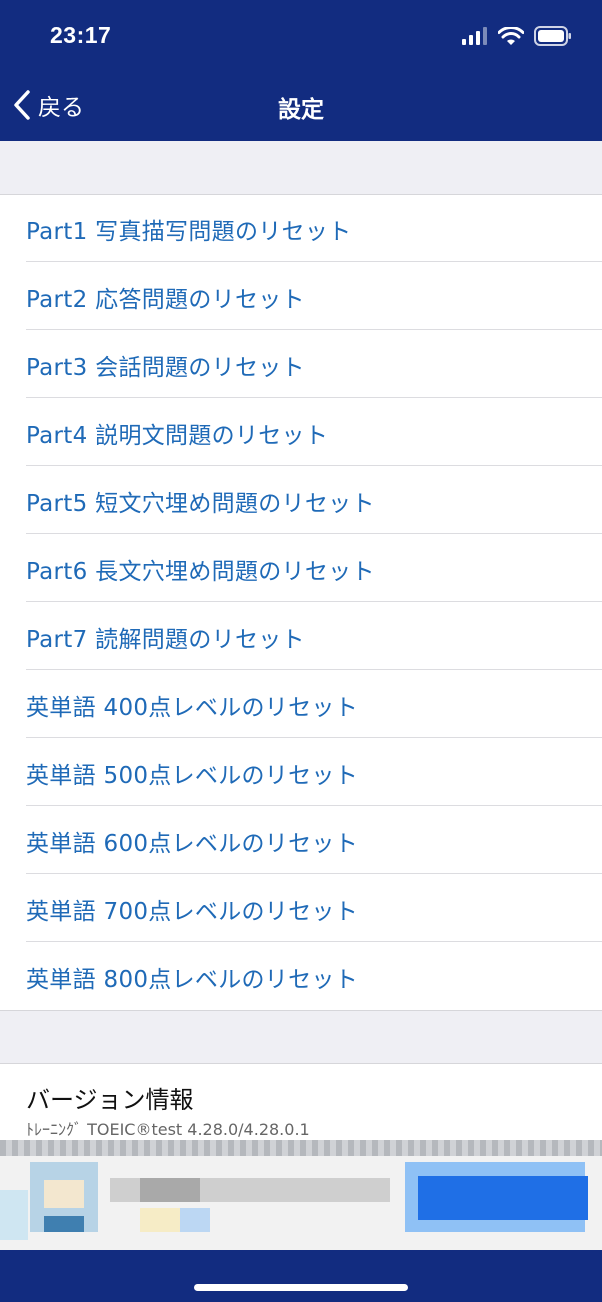 The height and width of the screenshot is (1302, 602). I want to click on reset-part1-row: Part1 写真描写問題のリセット, so click(301, 228).